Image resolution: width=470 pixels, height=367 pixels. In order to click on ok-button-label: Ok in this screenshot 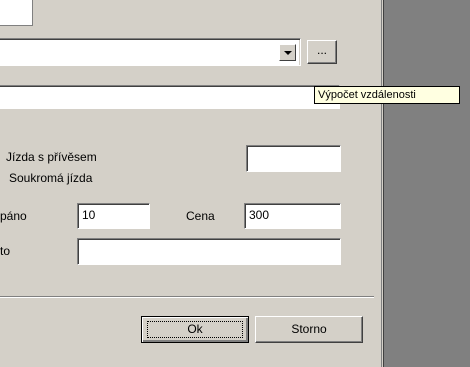, I will do `click(195, 329)`.